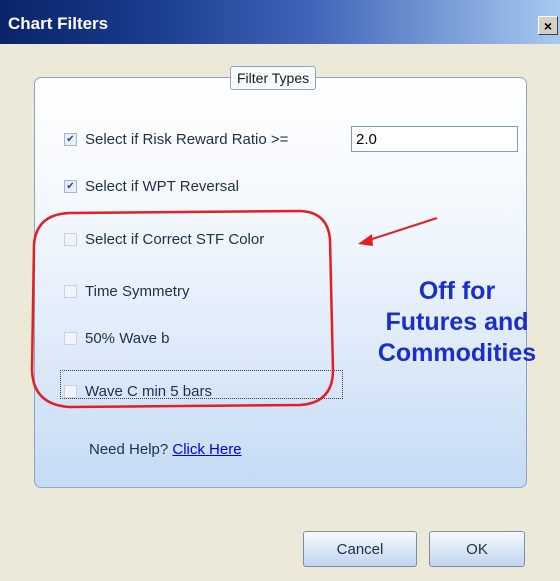 This screenshot has width=560, height=581. What do you see at coordinates (137, 291) in the screenshot?
I see `time-symmetry-label: Time Symmetry` at bounding box center [137, 291].